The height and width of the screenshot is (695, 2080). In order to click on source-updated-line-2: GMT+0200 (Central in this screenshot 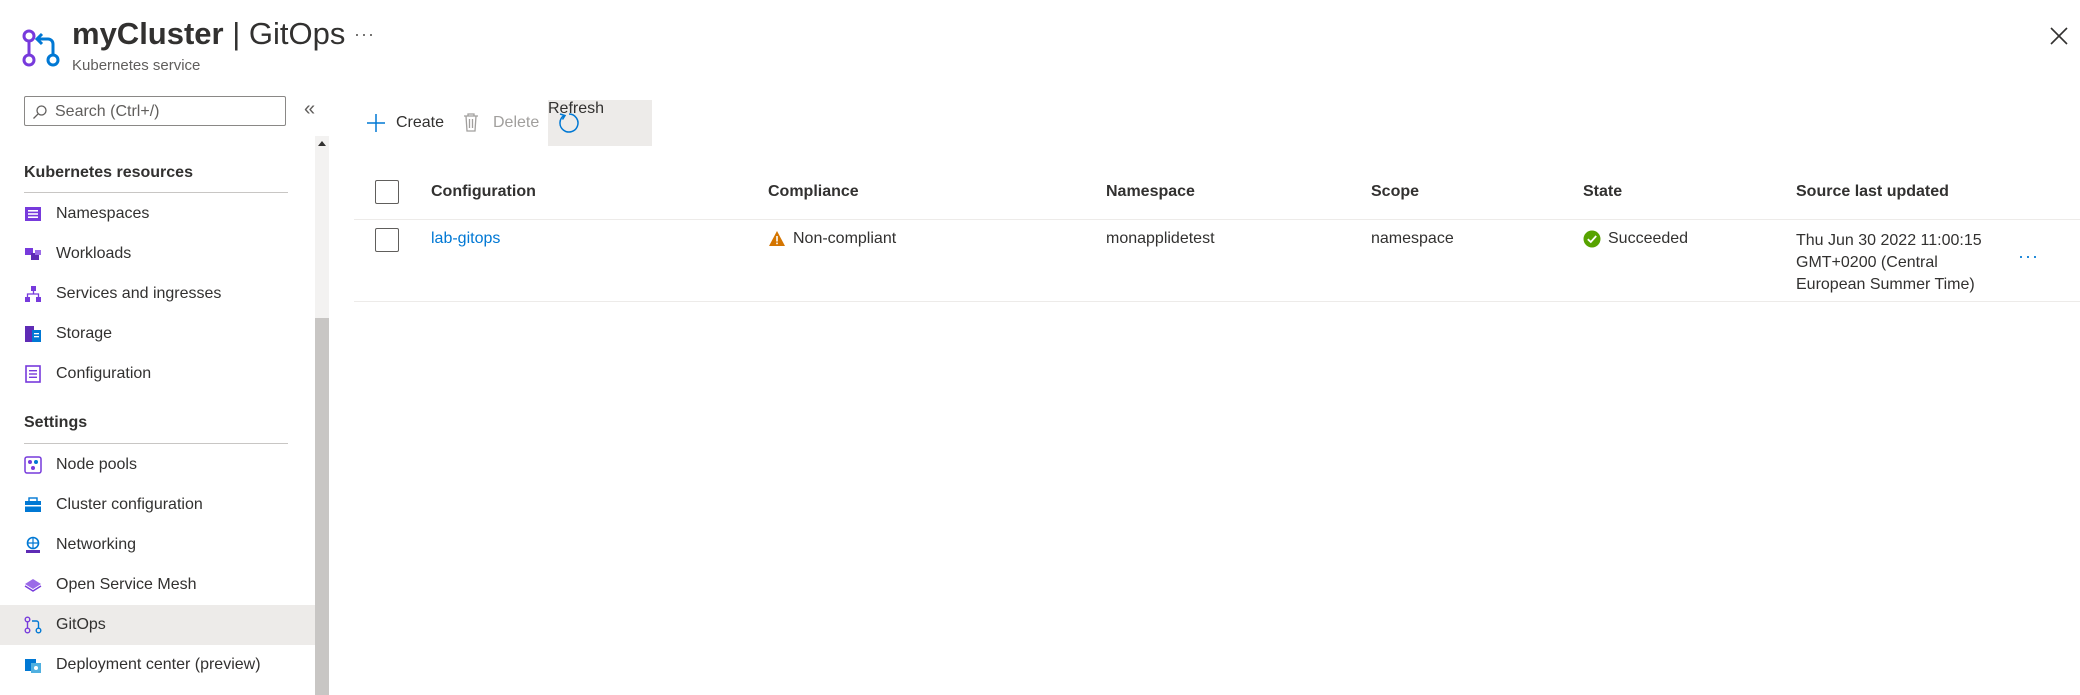, I will do `click(1867, 262)`.